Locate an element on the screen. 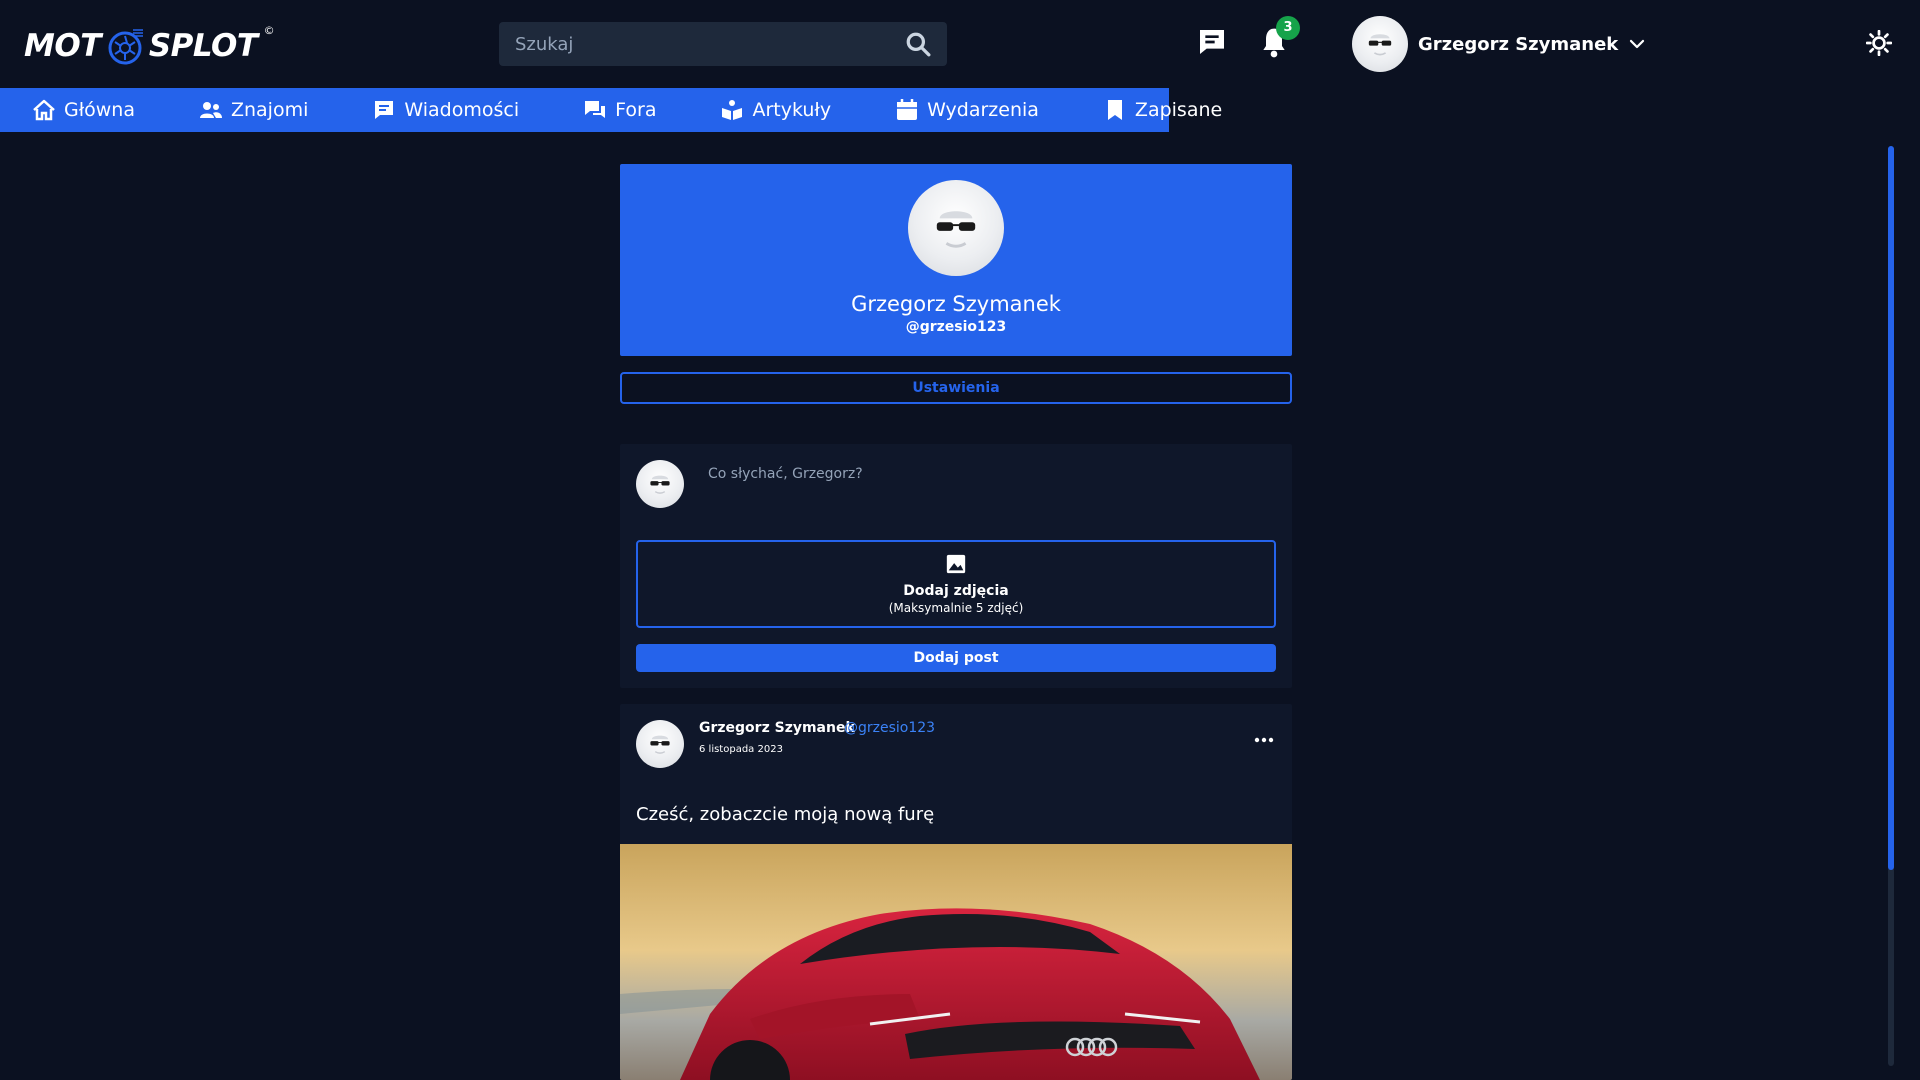 The width and height of the screenshot is (1920, 1080). composer-avatar is located at coordinates (660, 484).